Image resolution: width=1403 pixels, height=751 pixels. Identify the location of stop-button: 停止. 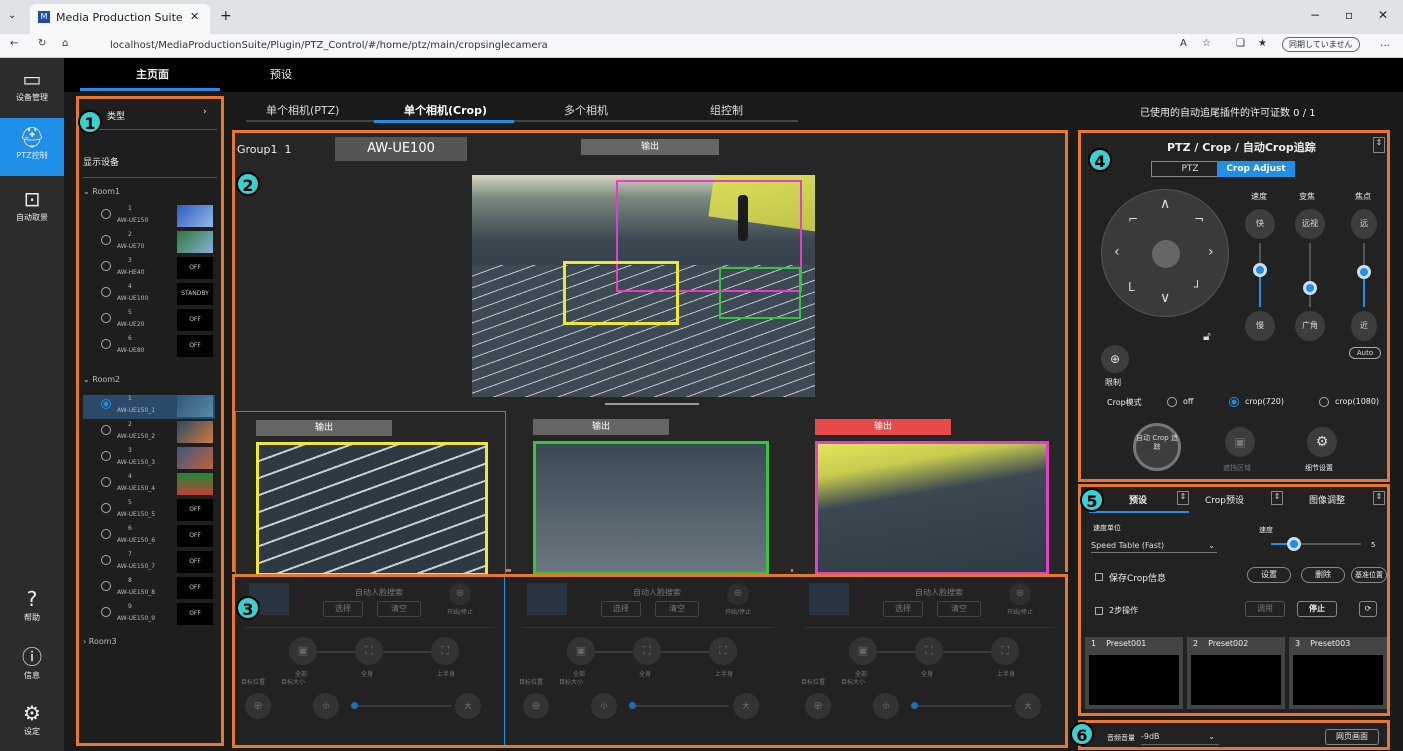
(1317, 609).